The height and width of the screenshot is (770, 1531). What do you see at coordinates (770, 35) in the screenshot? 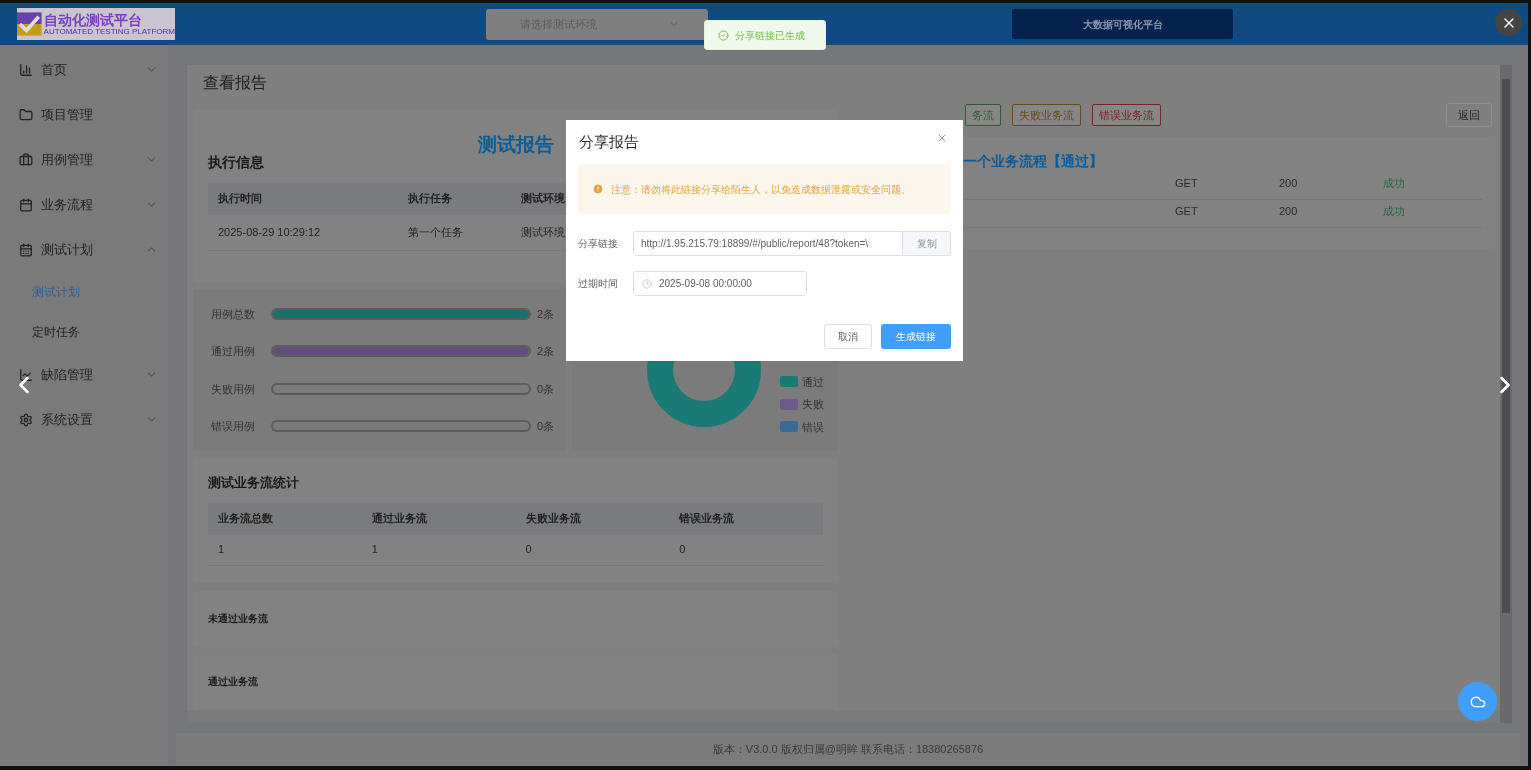
I see `toast-message: 分享链接已生成` at bounding box center [770, 35].